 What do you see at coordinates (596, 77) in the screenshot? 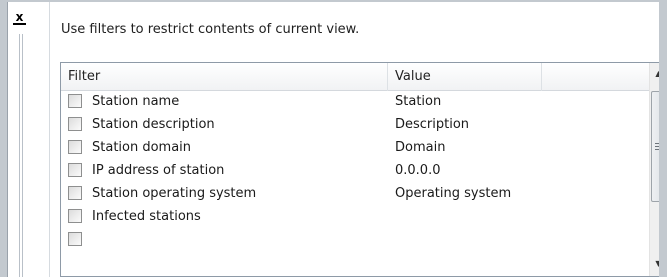
I see `column-header-empty` at bounding box center [596, 77].